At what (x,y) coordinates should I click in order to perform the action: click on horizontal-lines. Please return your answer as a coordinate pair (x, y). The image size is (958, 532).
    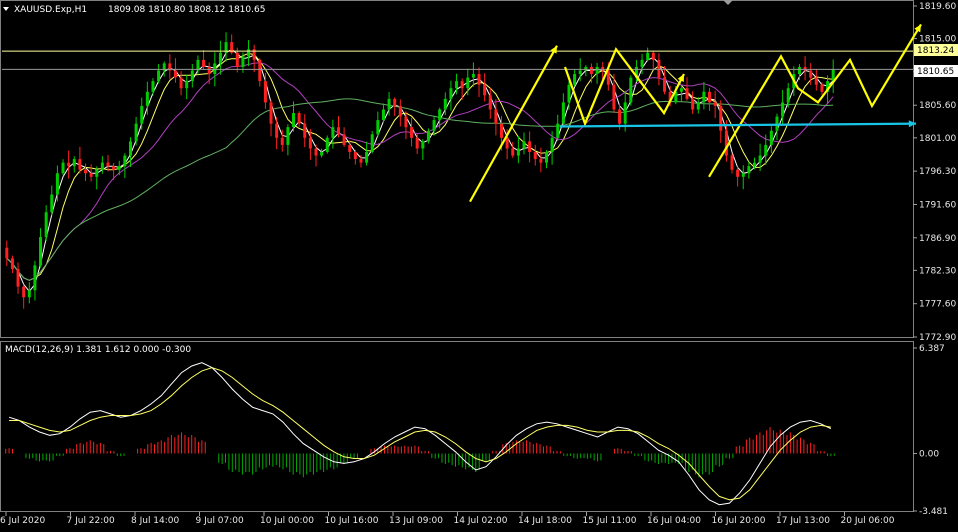
    Looking at the image, I should click on (457, 60).